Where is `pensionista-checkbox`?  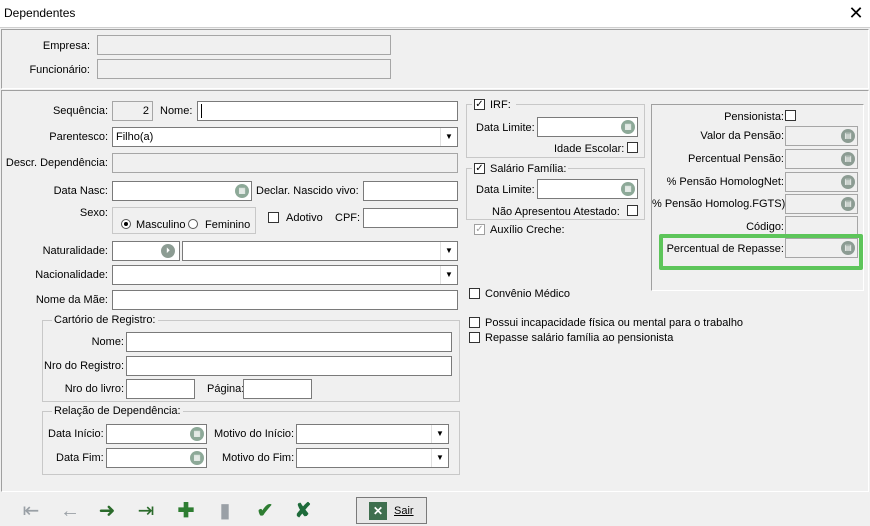 pensionista-checkbox is located at coordinates (790, 115).